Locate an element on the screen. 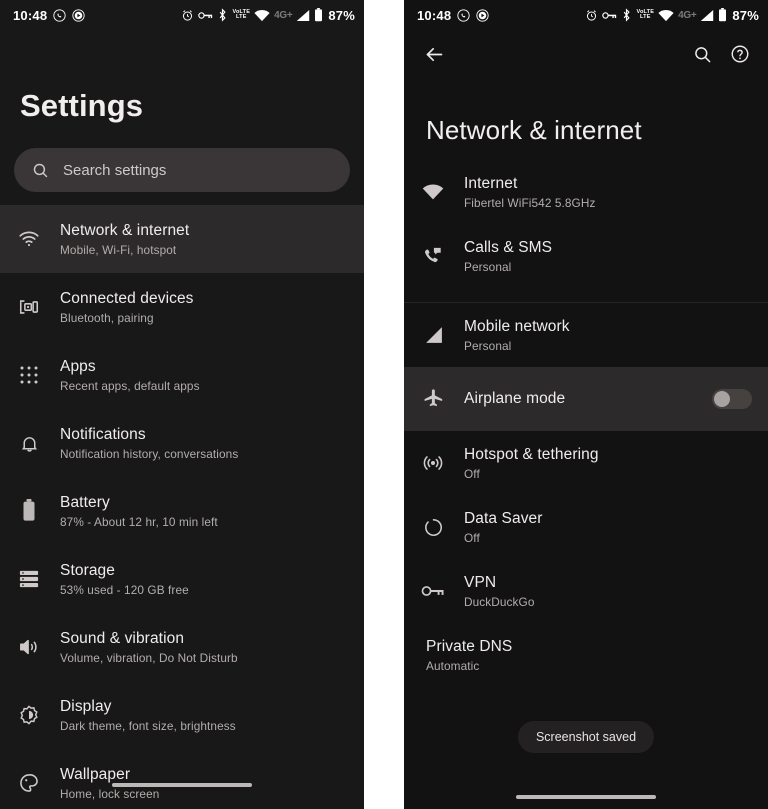 Image resolution: width=768 pixels, height=809 pixels. sidebar-item-connected-devices: Connected devices Bluetooth, pairing is located at coordinates (182, 307).